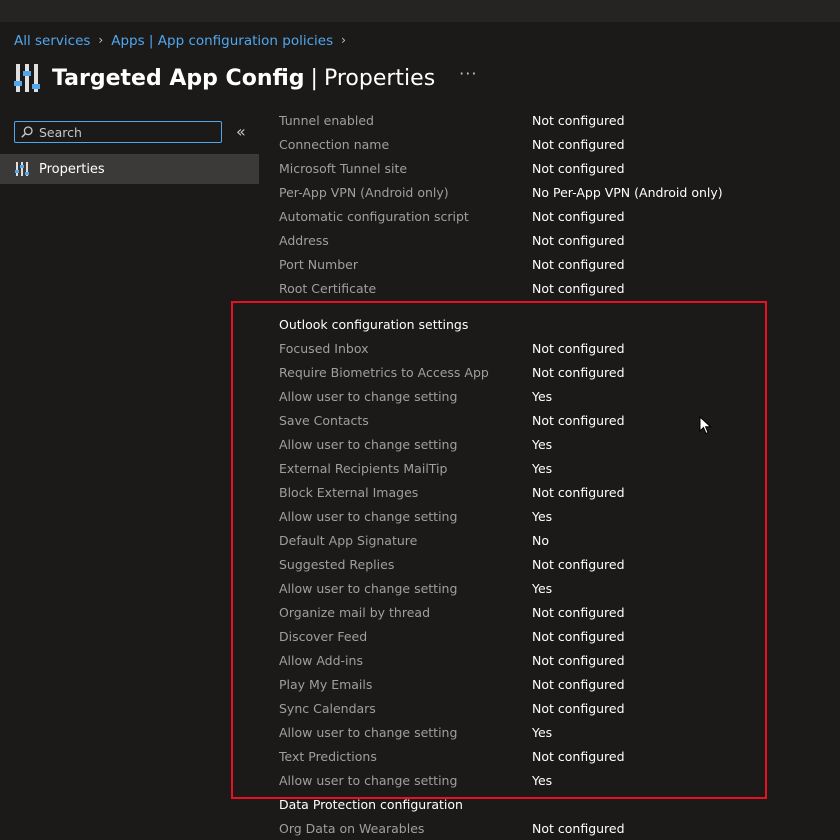 This screenshot has height=840, width=840. I want to click on property-row: Focused Inbox Not configured, so click(549, 348).